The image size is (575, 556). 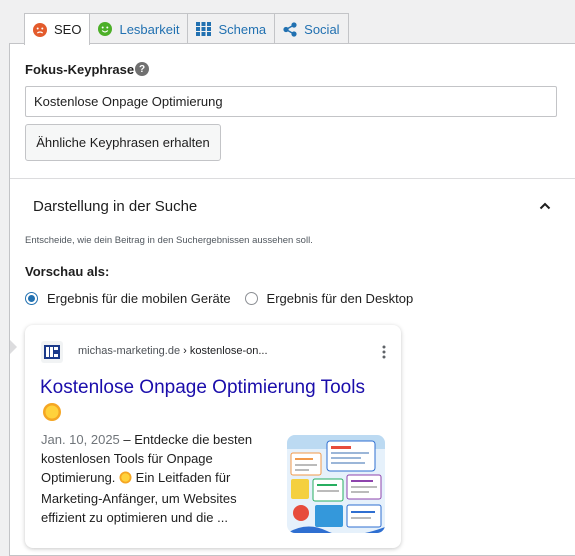 What do you see at coordinates (384, 354) in the screenshot?
I see `more-options-icon` at bounding box center [384, 354].